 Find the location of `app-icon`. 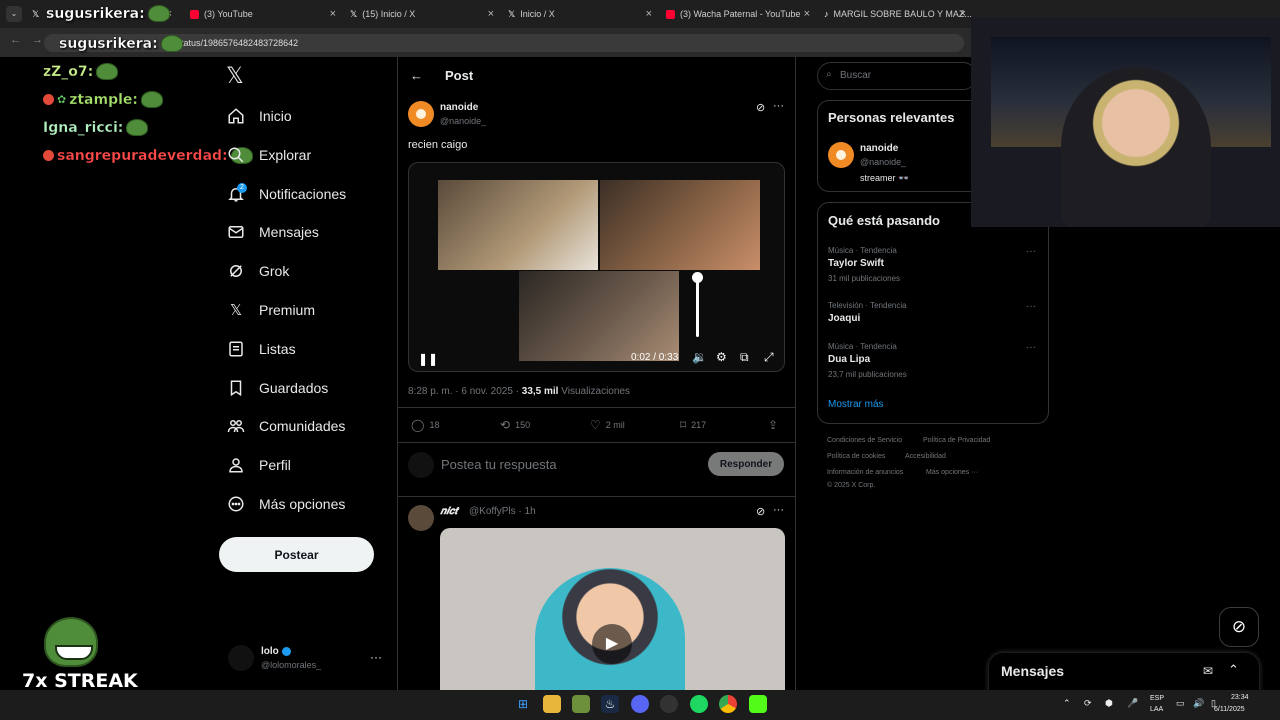

app-icon is located at coordinates (581, 704).